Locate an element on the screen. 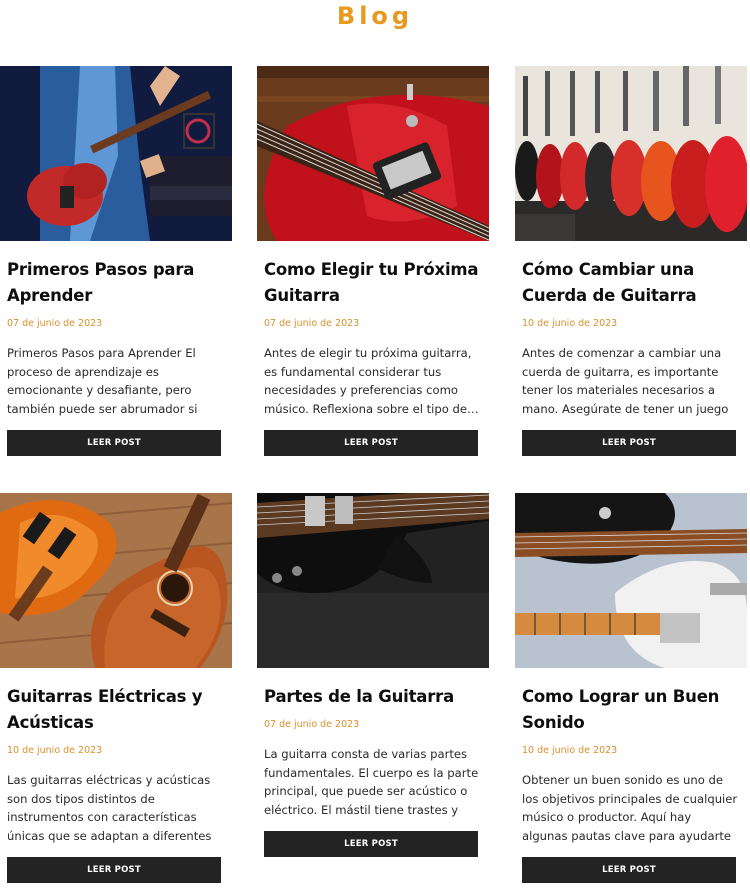 This screenshot has height=889, width=750. black-electric-guitar-image is located at coordinates (373, 580).